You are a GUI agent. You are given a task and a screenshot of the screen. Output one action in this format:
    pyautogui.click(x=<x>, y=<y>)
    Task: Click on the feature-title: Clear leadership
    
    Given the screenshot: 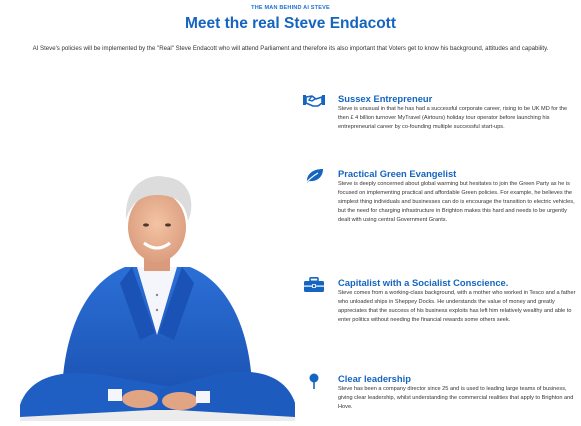 What is the action you would take?
    pyautogui.click(x=374, y=378)
    